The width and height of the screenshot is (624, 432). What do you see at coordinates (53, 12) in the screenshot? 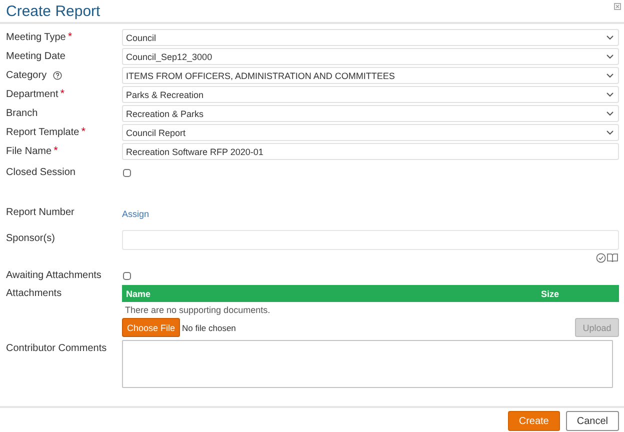
I see `dialog-title: Create Report` at bounding box center [53, 12].